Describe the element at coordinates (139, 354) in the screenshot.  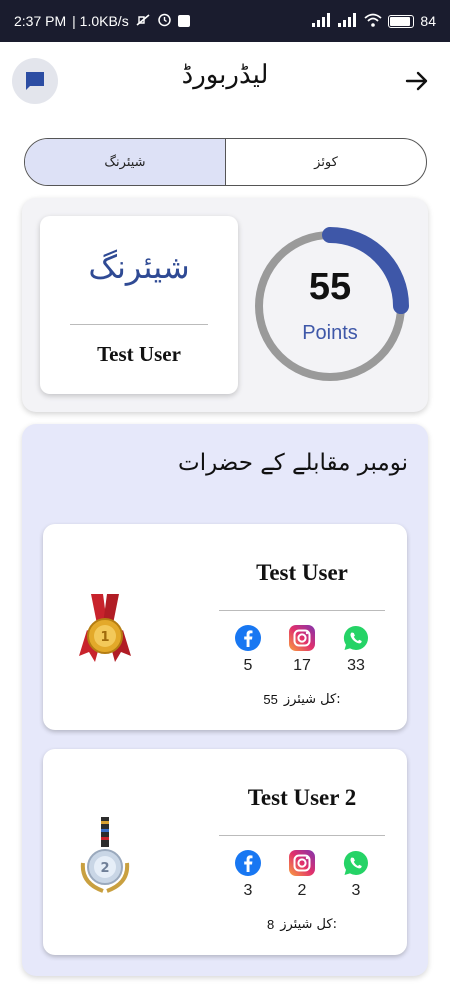
I see `user-name: Test User` at that location.